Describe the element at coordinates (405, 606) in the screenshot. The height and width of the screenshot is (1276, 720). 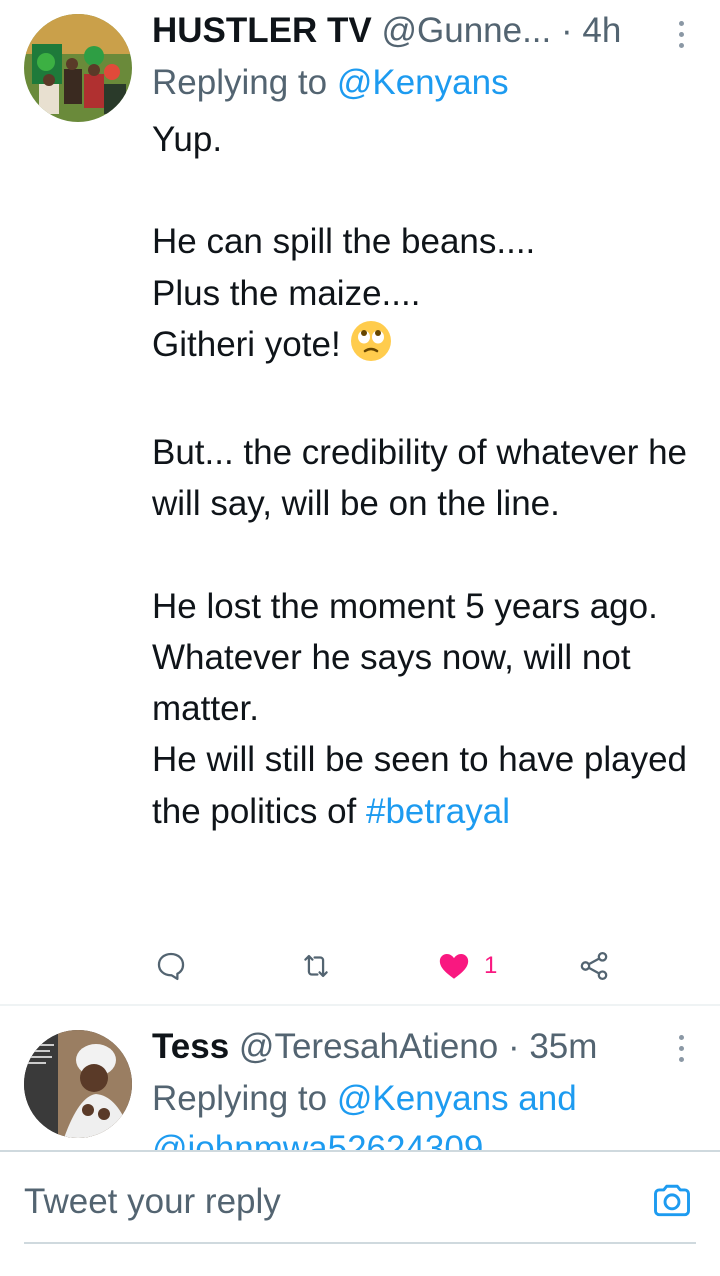
I see `text-line: He lost the moment 5 years ago.` at that location.